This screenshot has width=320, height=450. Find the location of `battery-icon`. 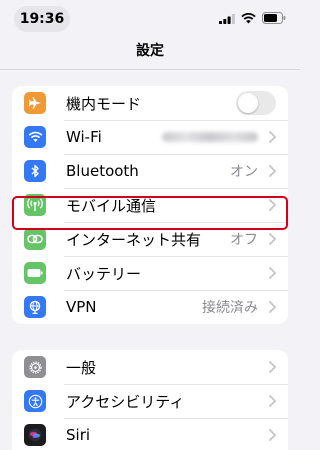

battery-icon is located at coordinates (35, 273).